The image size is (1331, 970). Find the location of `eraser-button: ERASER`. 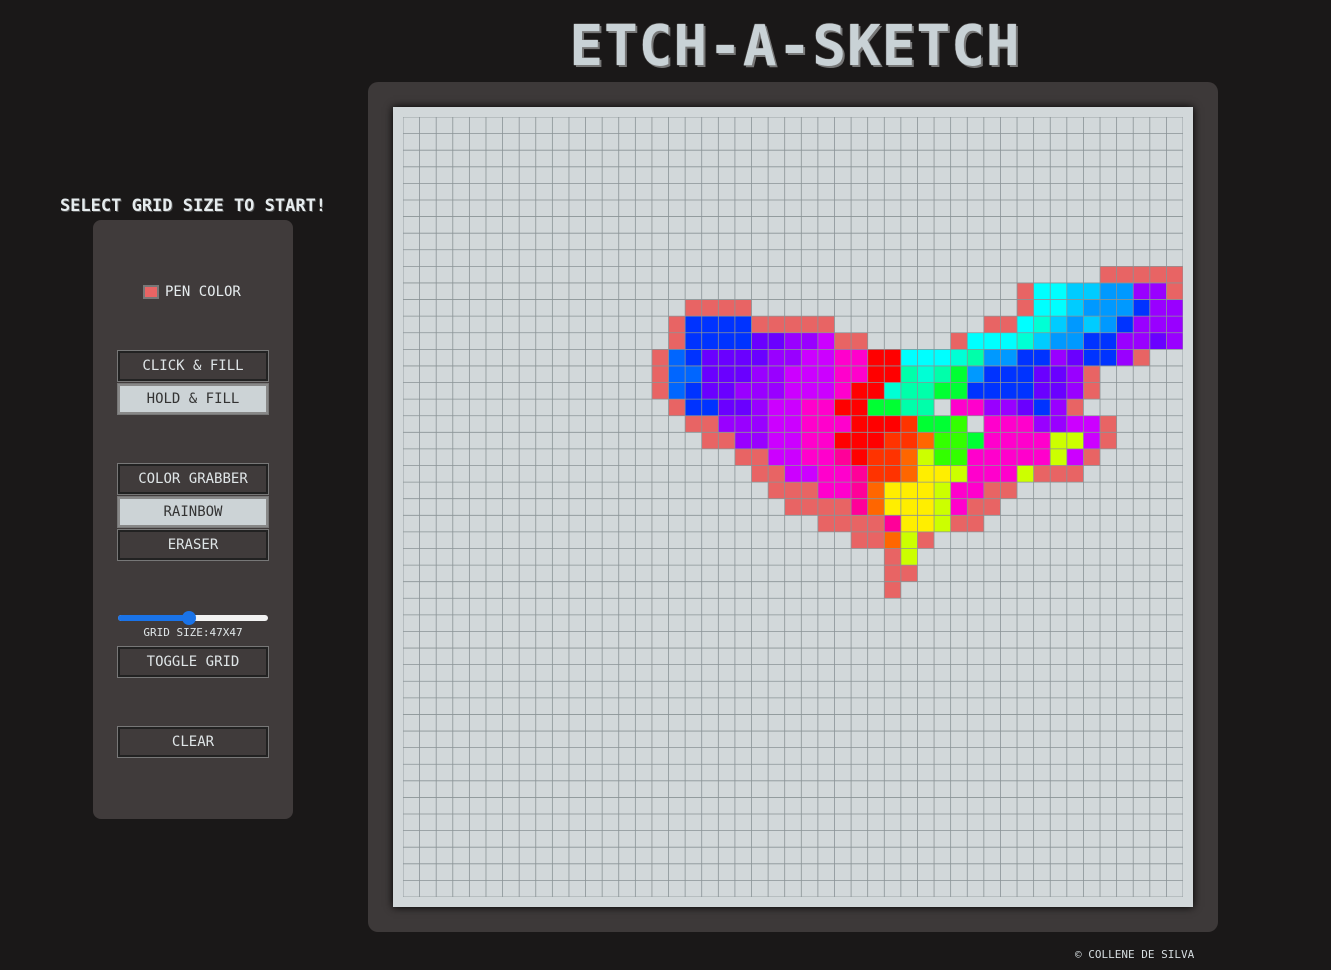

eraser-button: ERASER is located at coordinates (193, 545).